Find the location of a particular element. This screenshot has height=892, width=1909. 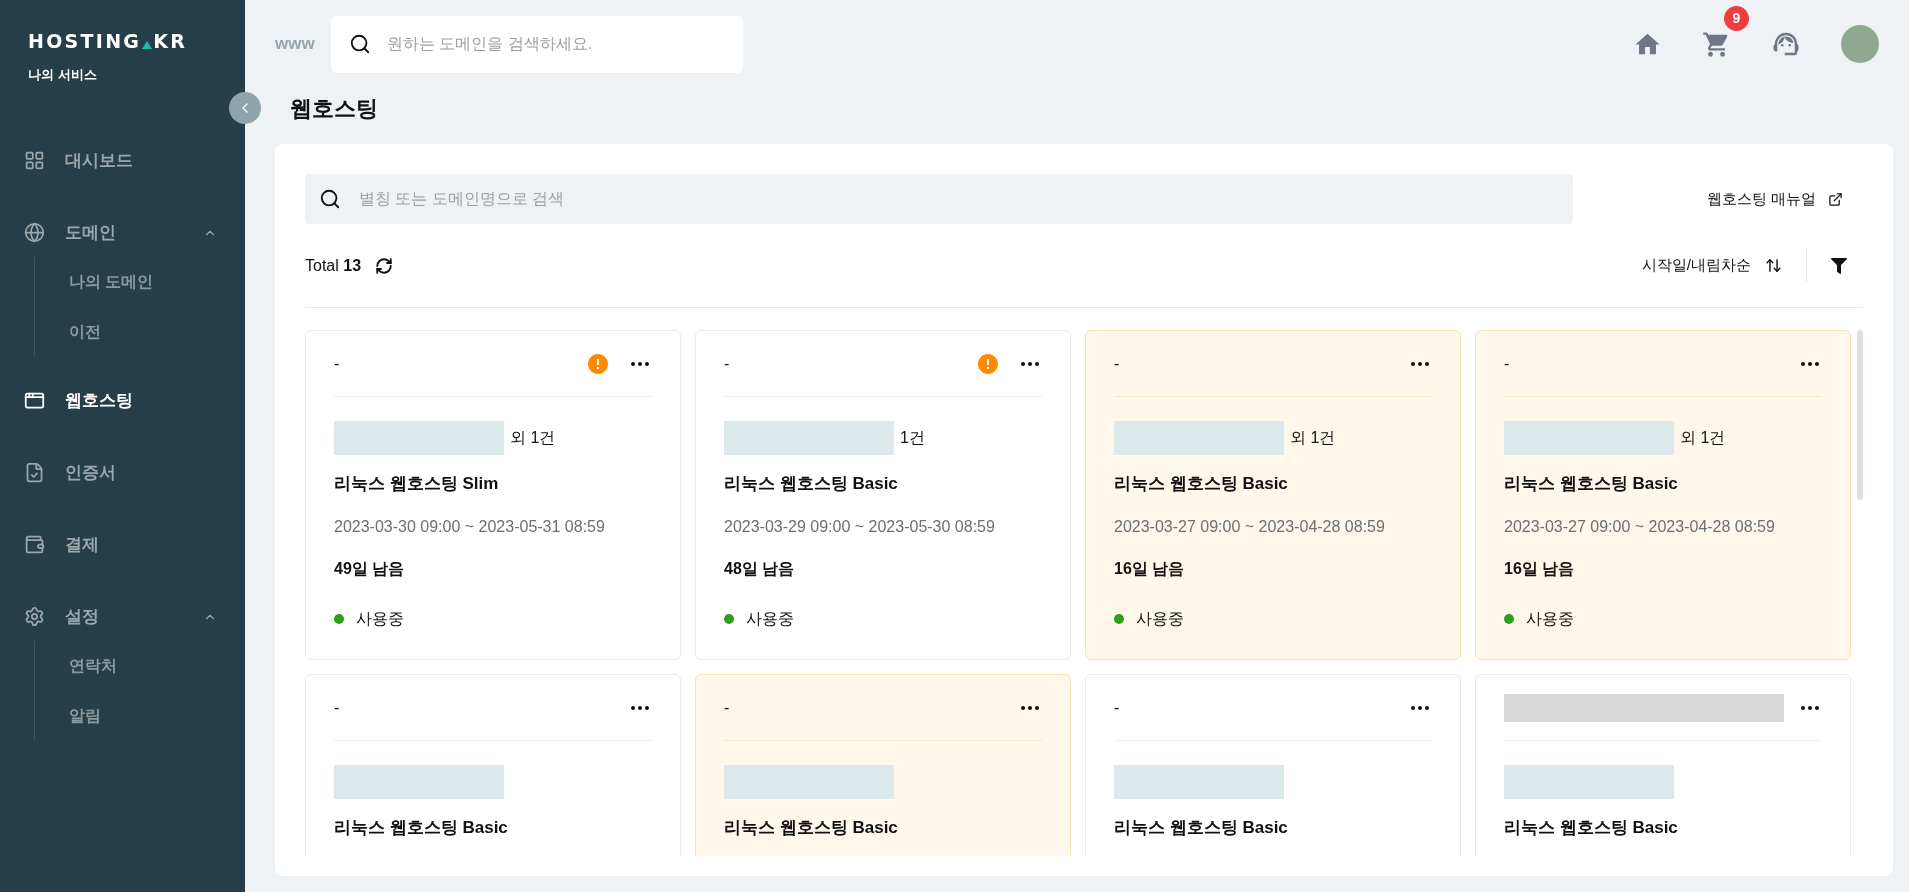

filter-icon is located at coordinates (1839, 265).